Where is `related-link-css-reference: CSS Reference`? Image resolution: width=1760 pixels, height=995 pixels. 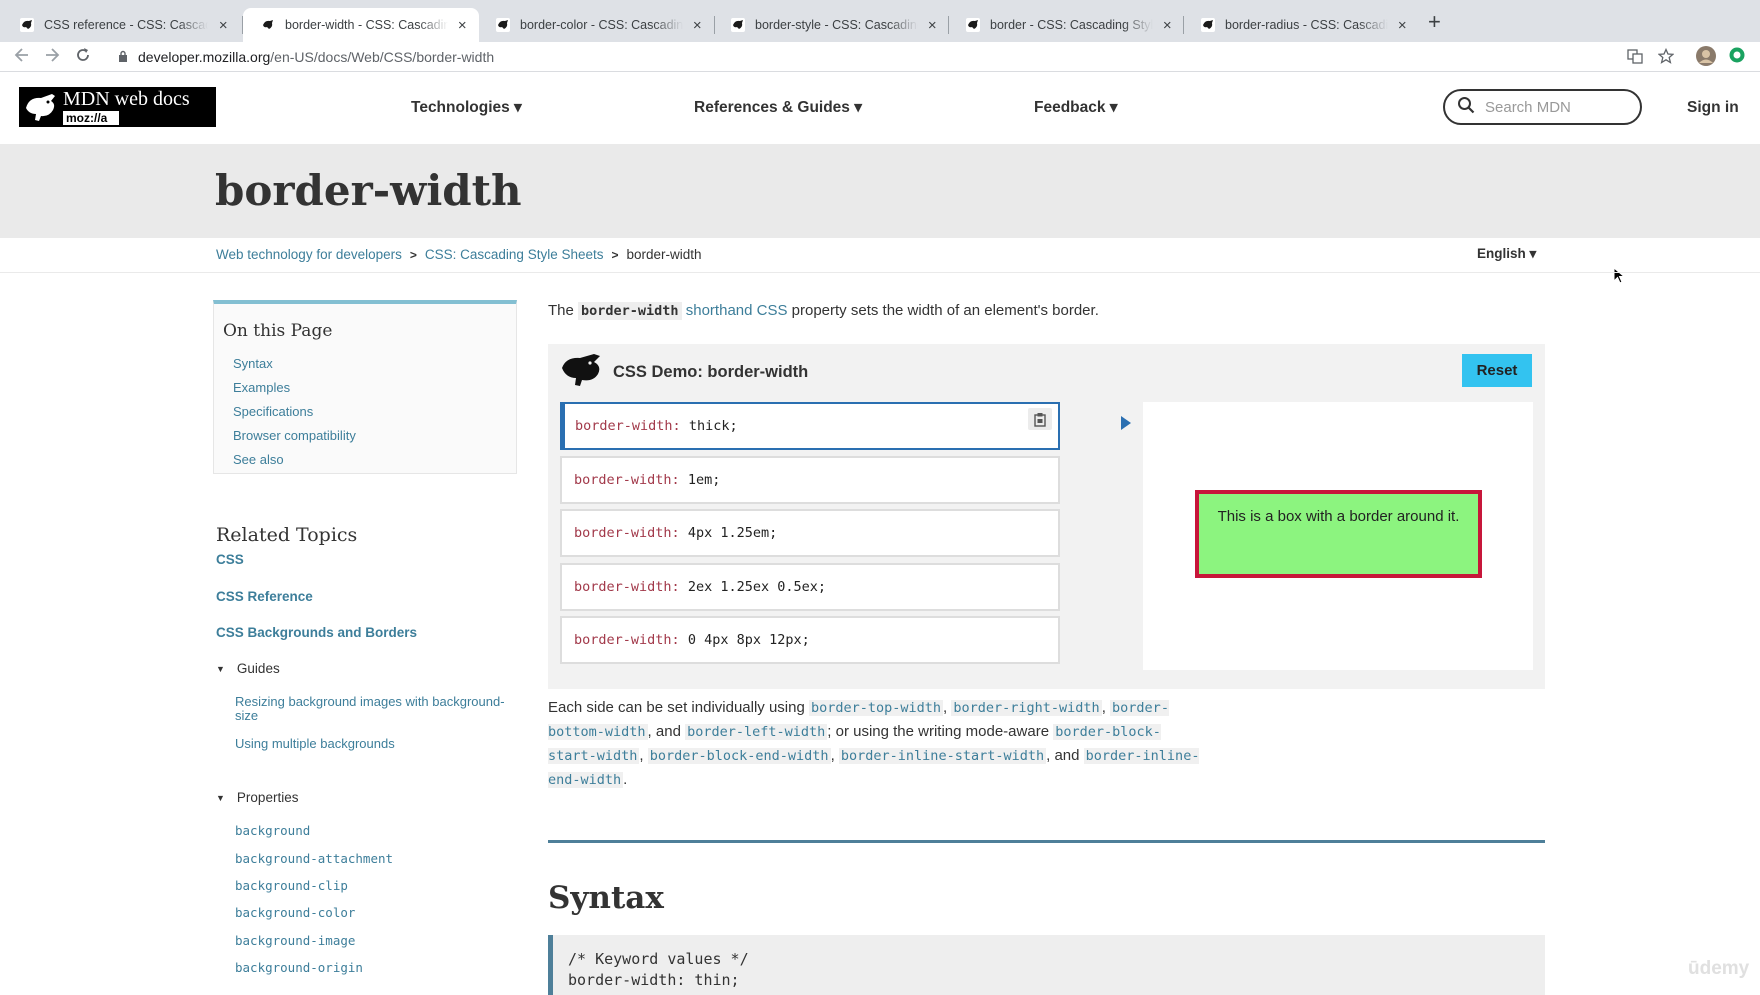
related-link-css-reference: CSS Reference is located at coordinates (264, 596).